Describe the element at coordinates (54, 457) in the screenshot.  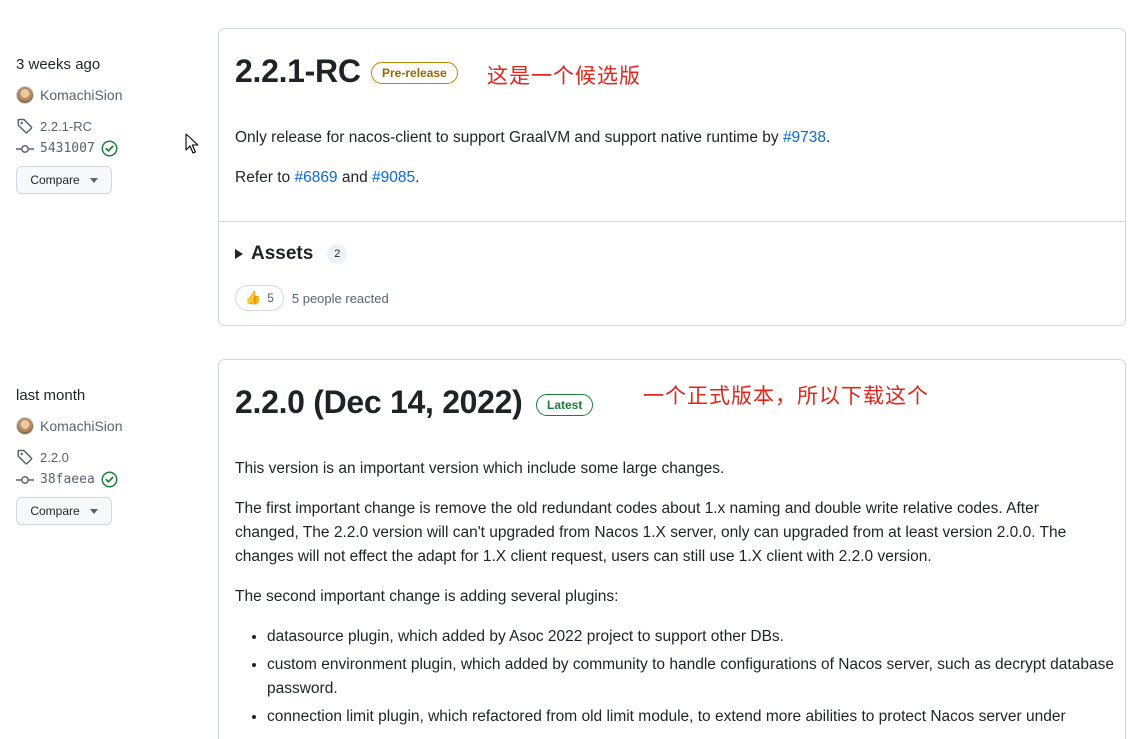
I see `tag-name: 2.2.0` at that location.